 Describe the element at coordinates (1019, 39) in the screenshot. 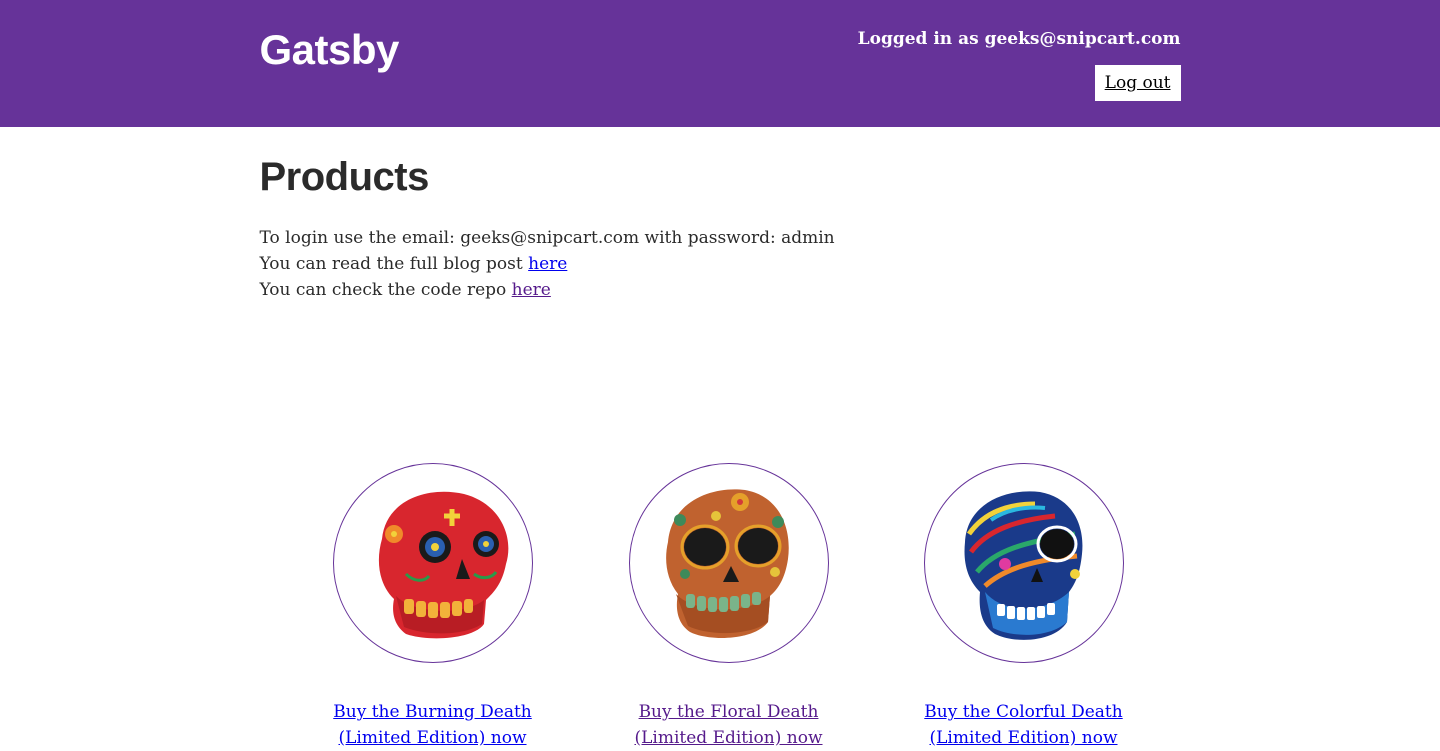

I see `logged-in-status: Logged in as geeks@snipcart.com` at that location.